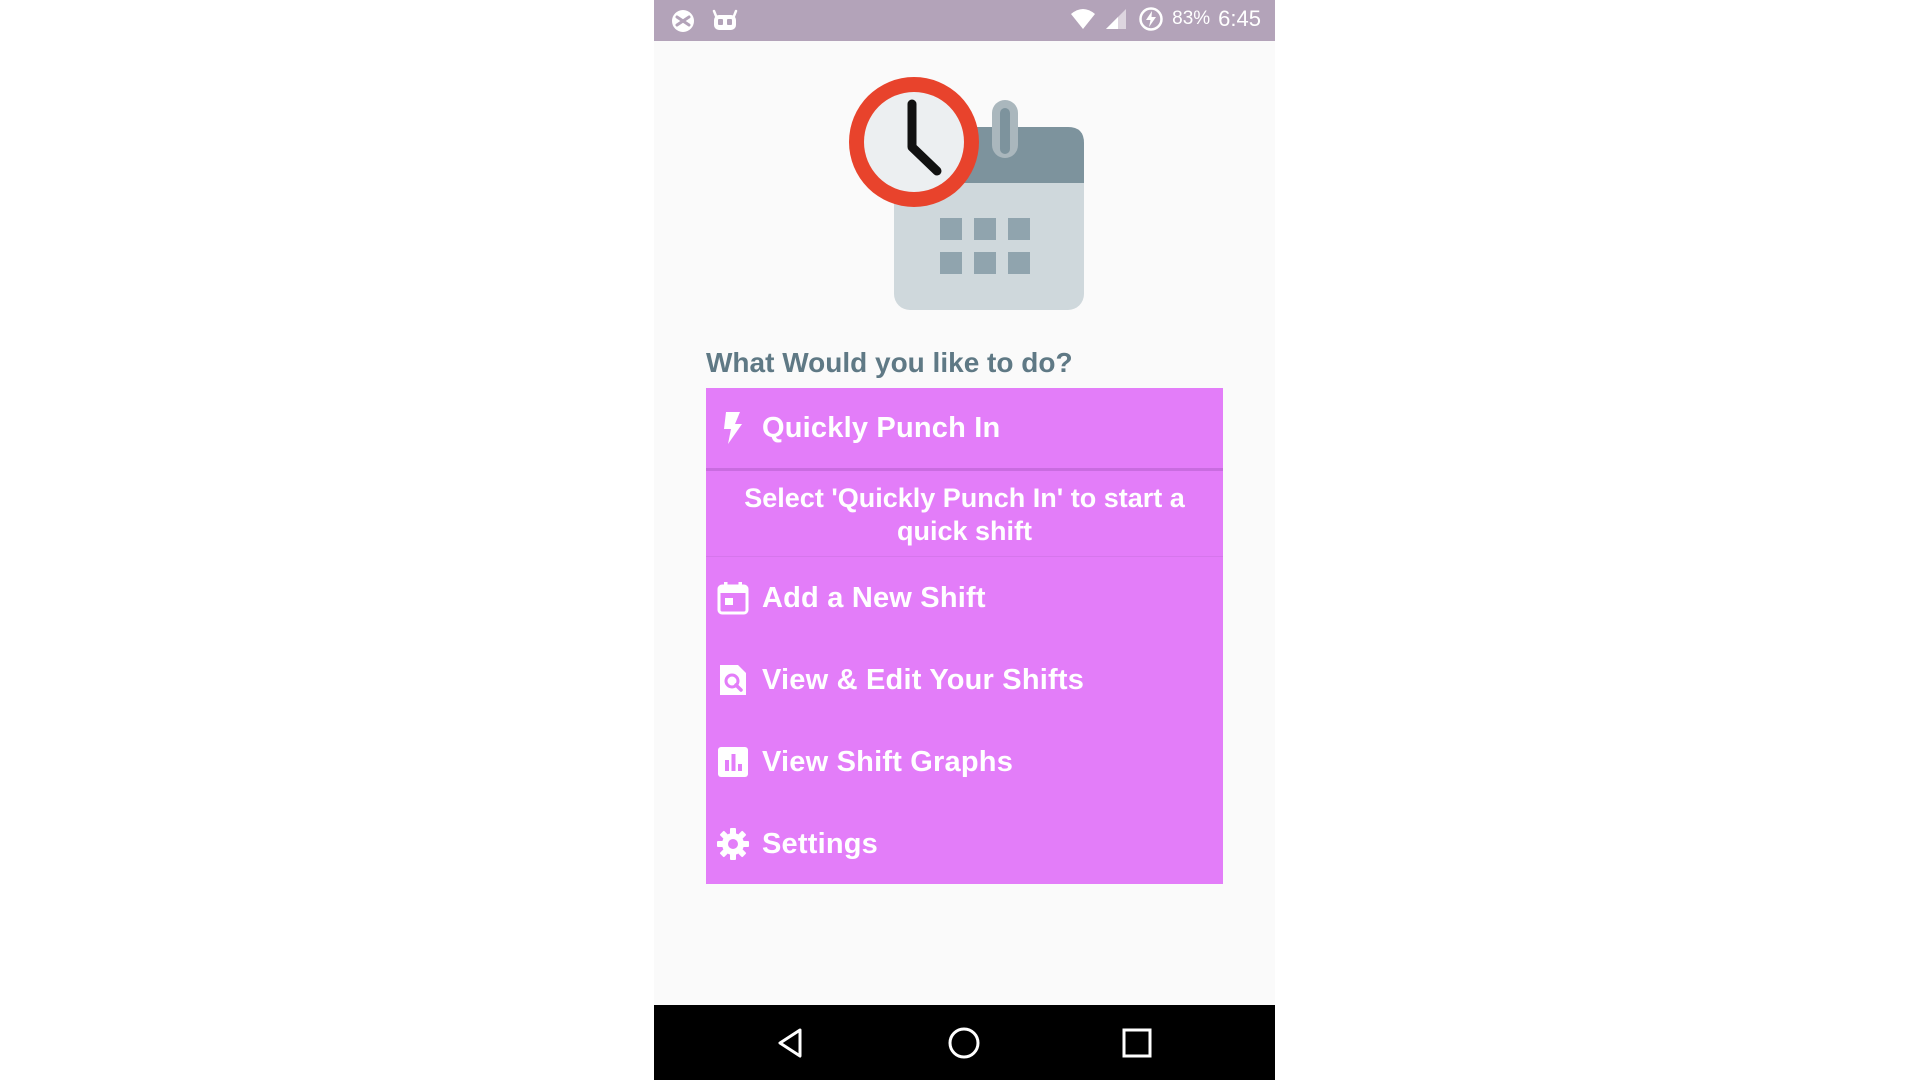  I want to click on hint-divider, so click(964, 556).